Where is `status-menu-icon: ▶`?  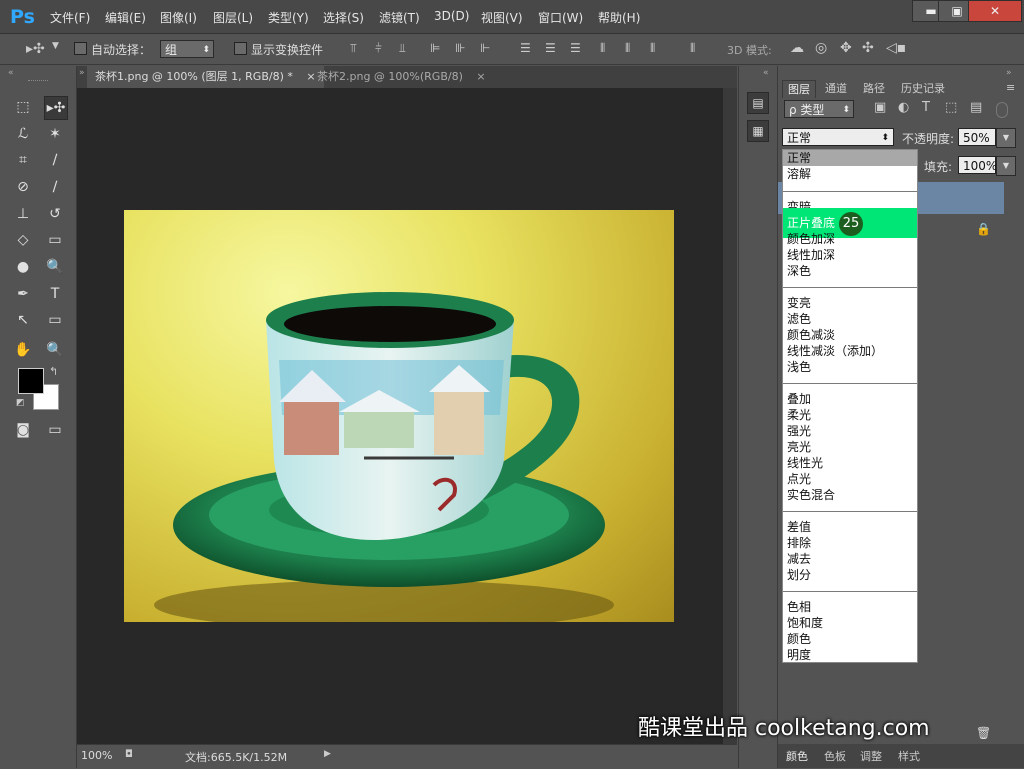
status-menu-icon: ▶ is located at coordinates (327, 754).